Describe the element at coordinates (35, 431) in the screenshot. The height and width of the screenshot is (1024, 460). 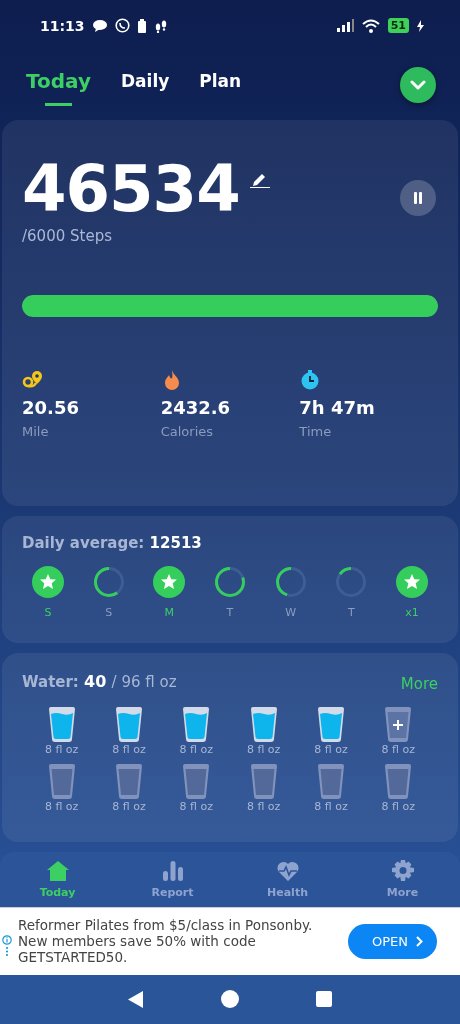
I see `stat-label: Mile` at that location.